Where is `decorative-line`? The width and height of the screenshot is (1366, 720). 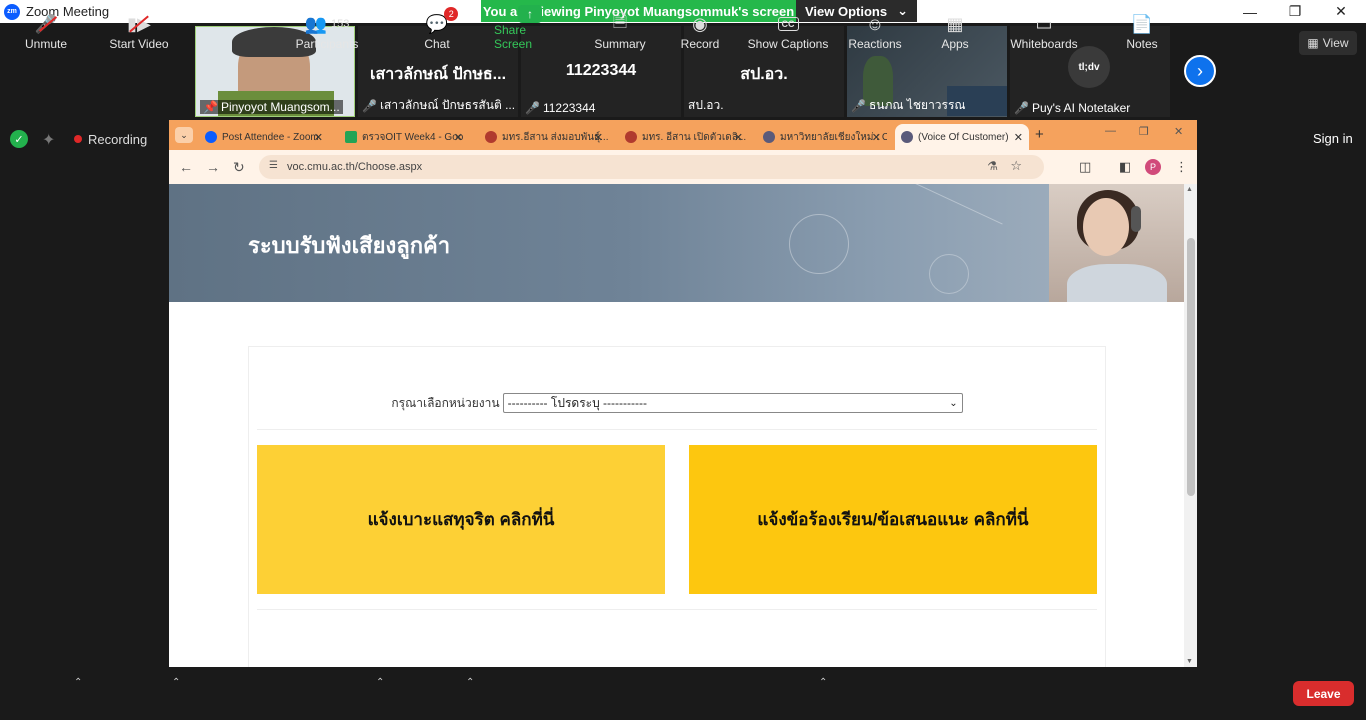 decorative-line is located at coordinates (939, 204).